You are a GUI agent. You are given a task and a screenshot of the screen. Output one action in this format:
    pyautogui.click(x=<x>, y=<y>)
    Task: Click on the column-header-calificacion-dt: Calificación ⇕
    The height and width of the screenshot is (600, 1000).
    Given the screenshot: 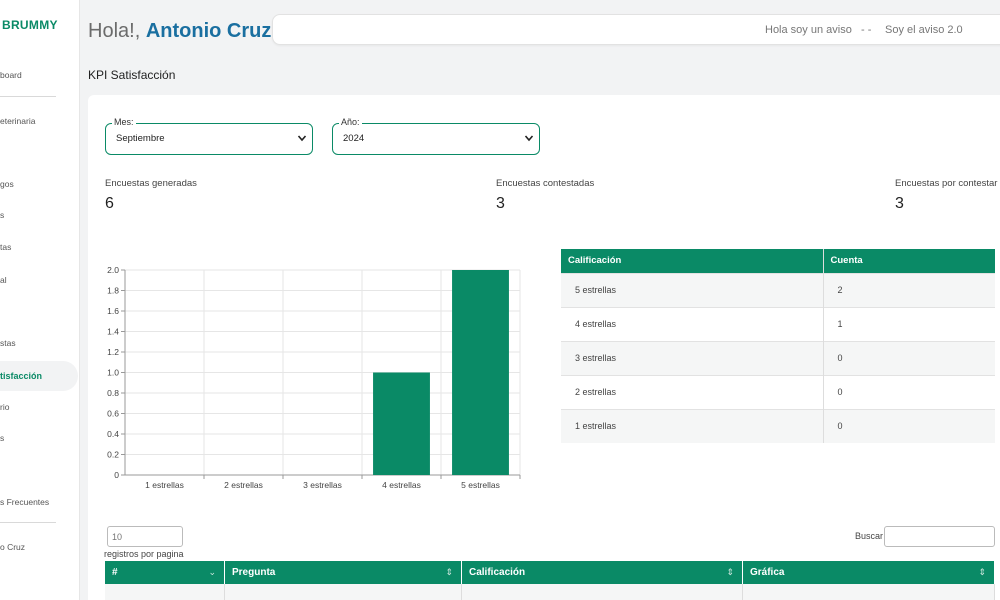 What is the action you would take?
    pyautogui.click(x=602, y=572)
    